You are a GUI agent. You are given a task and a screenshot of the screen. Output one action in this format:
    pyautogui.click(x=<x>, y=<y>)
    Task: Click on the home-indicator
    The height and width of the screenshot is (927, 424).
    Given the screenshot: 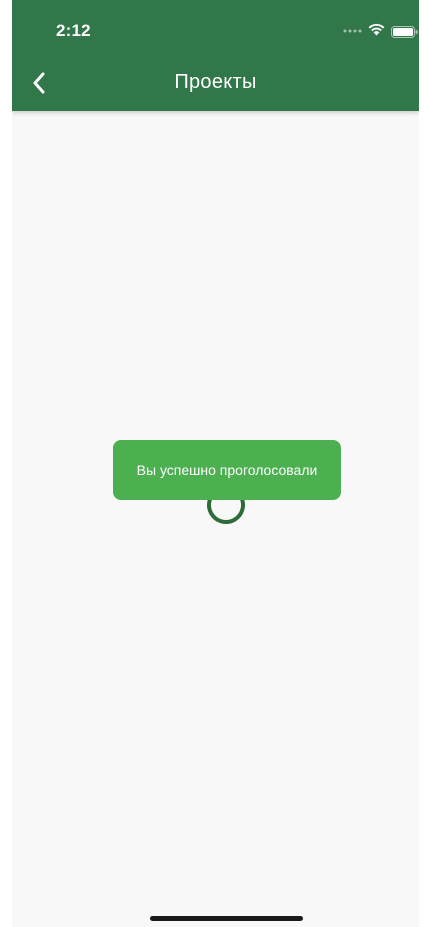 What is the action you would take?
    pyautogui.click(x=226, y=918)
    